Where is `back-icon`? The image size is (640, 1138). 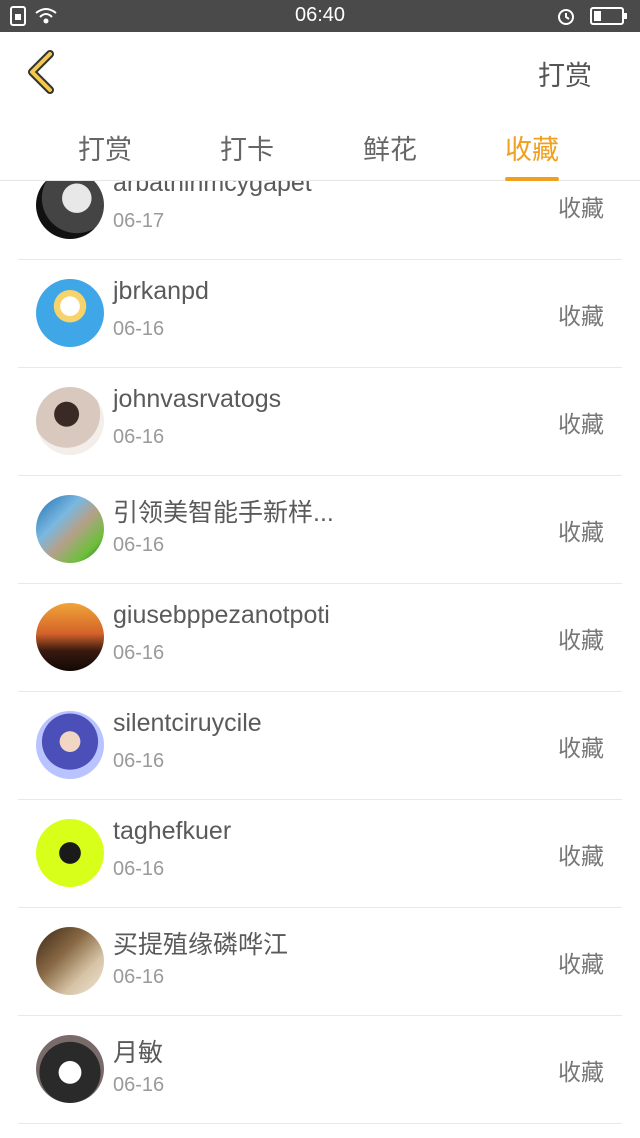 back-icon is located at coordinates (42, 72).